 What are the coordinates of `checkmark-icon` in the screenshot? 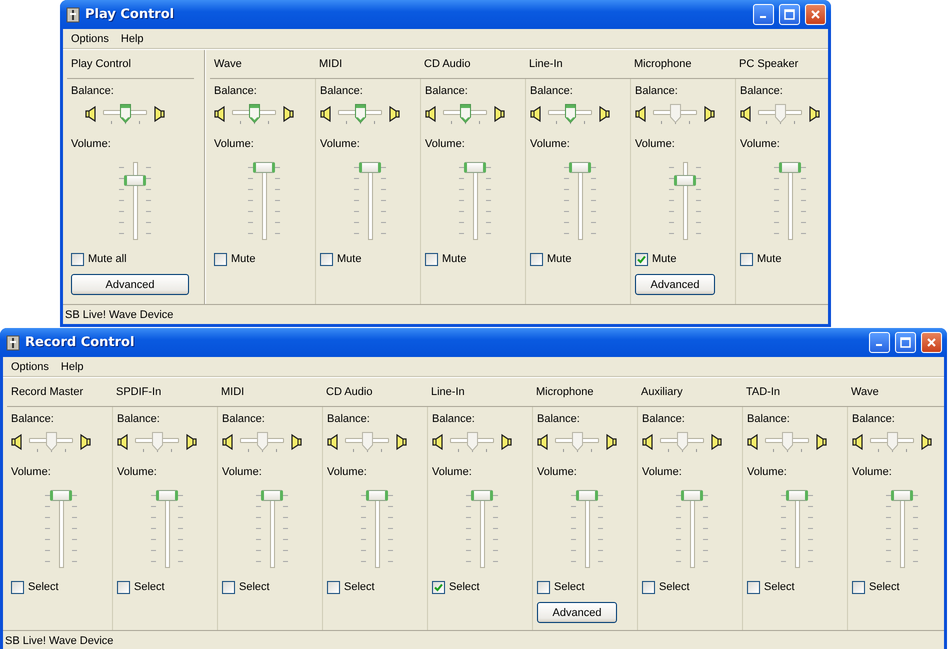 It's located at (438, 587).